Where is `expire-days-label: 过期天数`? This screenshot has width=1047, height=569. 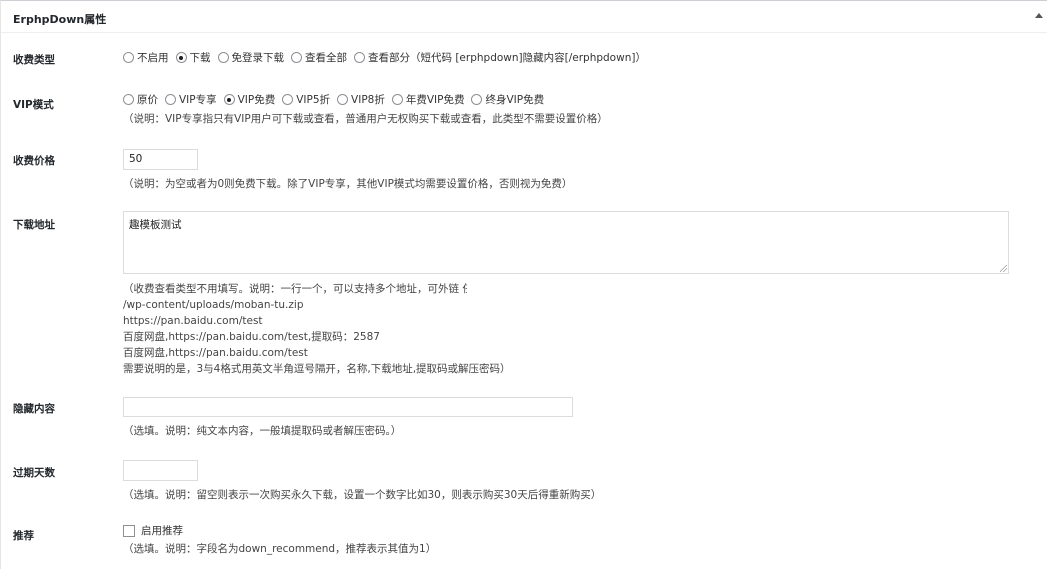 expire-days-label: 过期天数 is located at coordinates (34, 473).